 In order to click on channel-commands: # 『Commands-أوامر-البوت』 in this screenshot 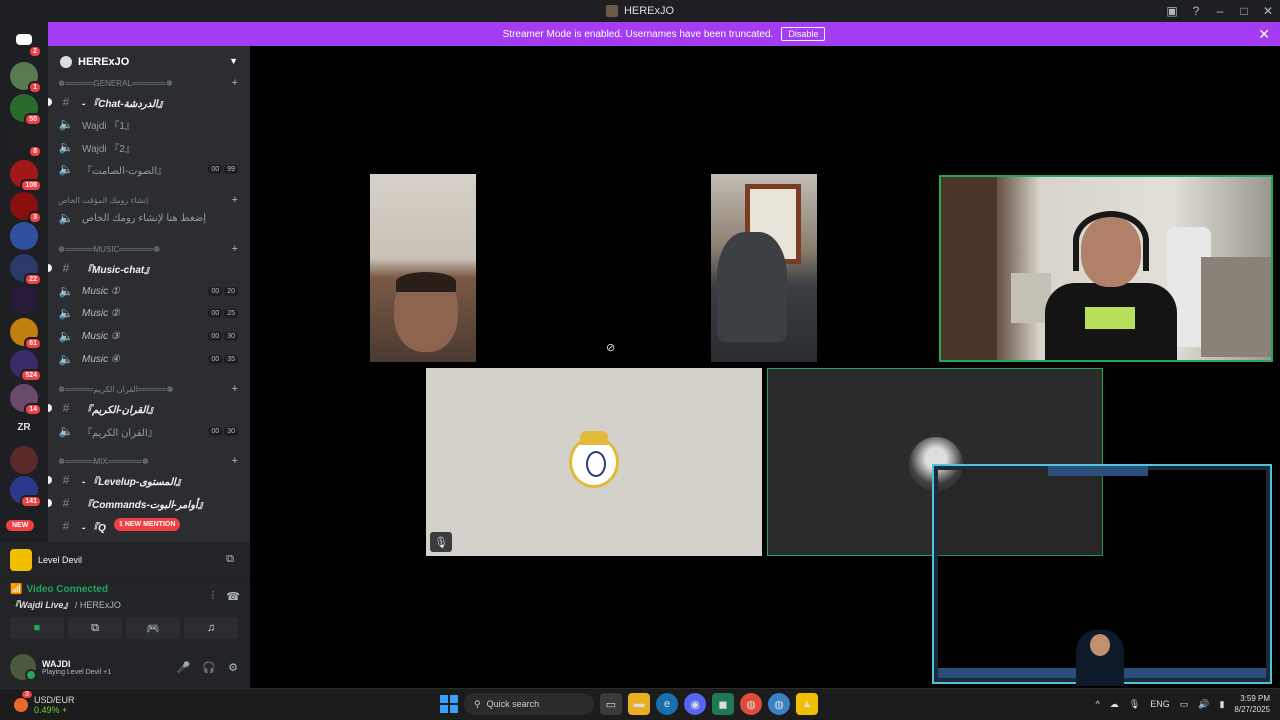, I will do `click(149, 503)`.